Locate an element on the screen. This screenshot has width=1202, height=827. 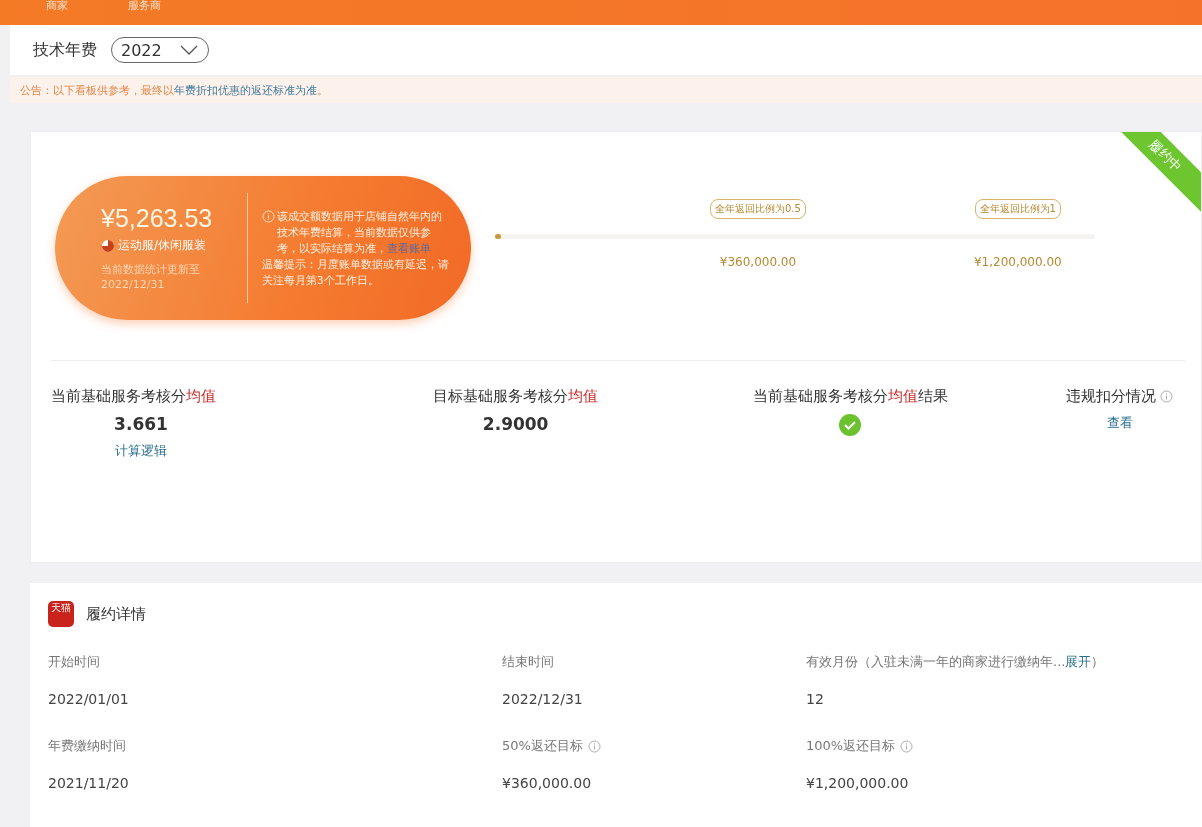
field-label: 结束时间 is located at coordinates (528, 662).